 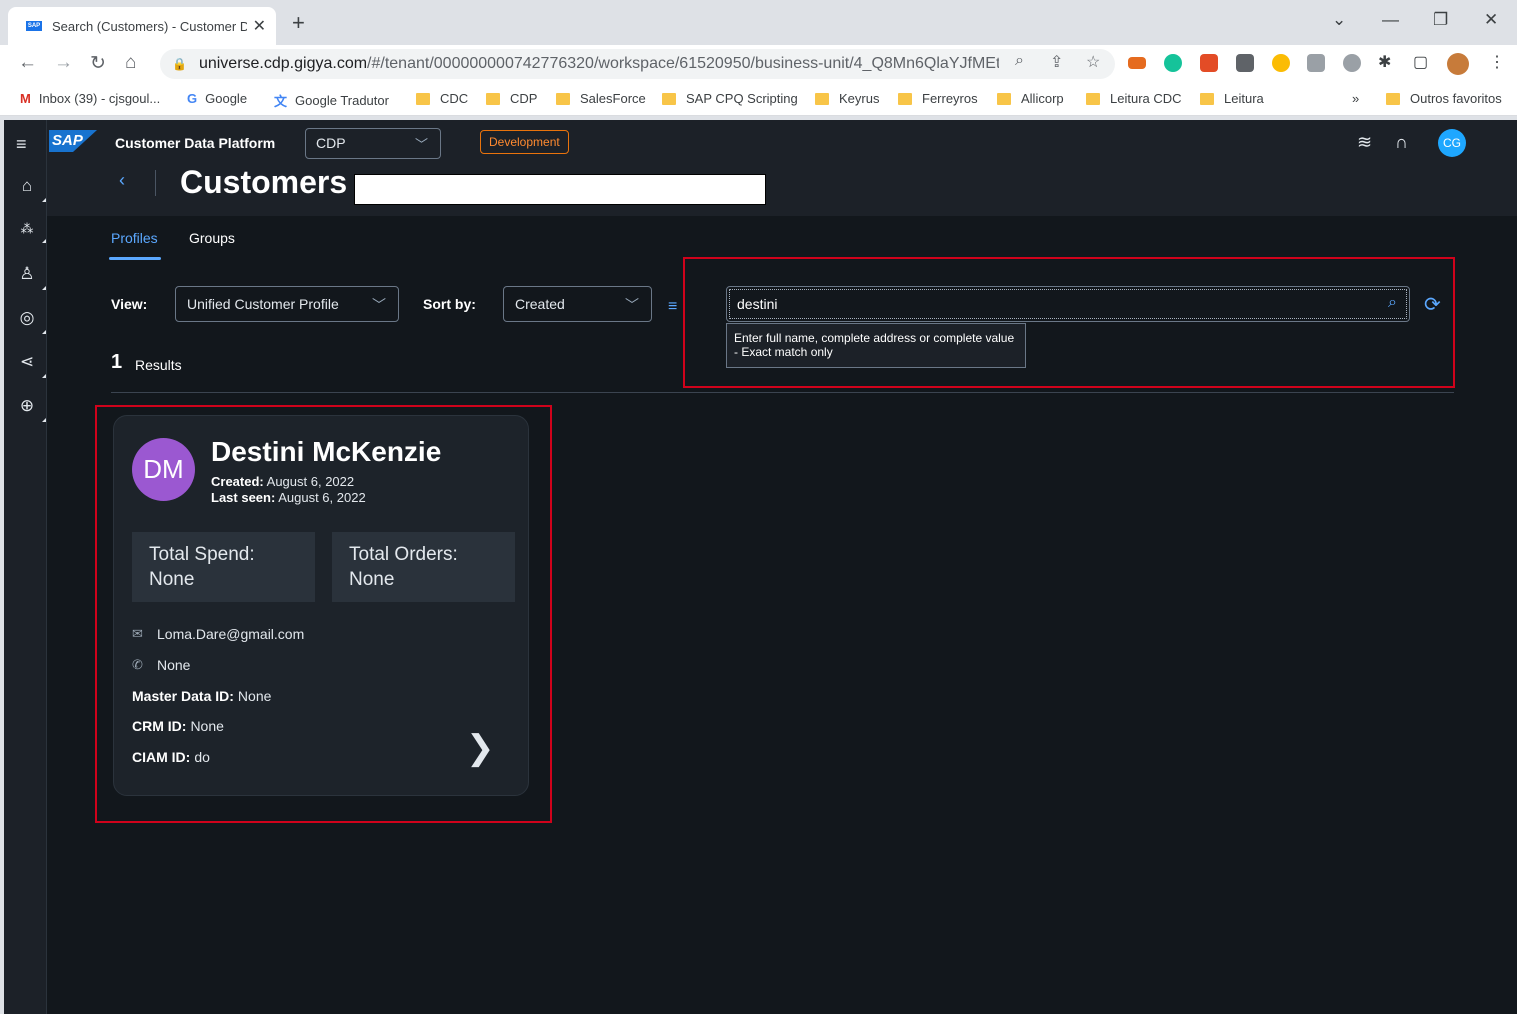 I want to click on bookmark-leitura-cdc: Leitura CDC, so click(x=1134, y=98).